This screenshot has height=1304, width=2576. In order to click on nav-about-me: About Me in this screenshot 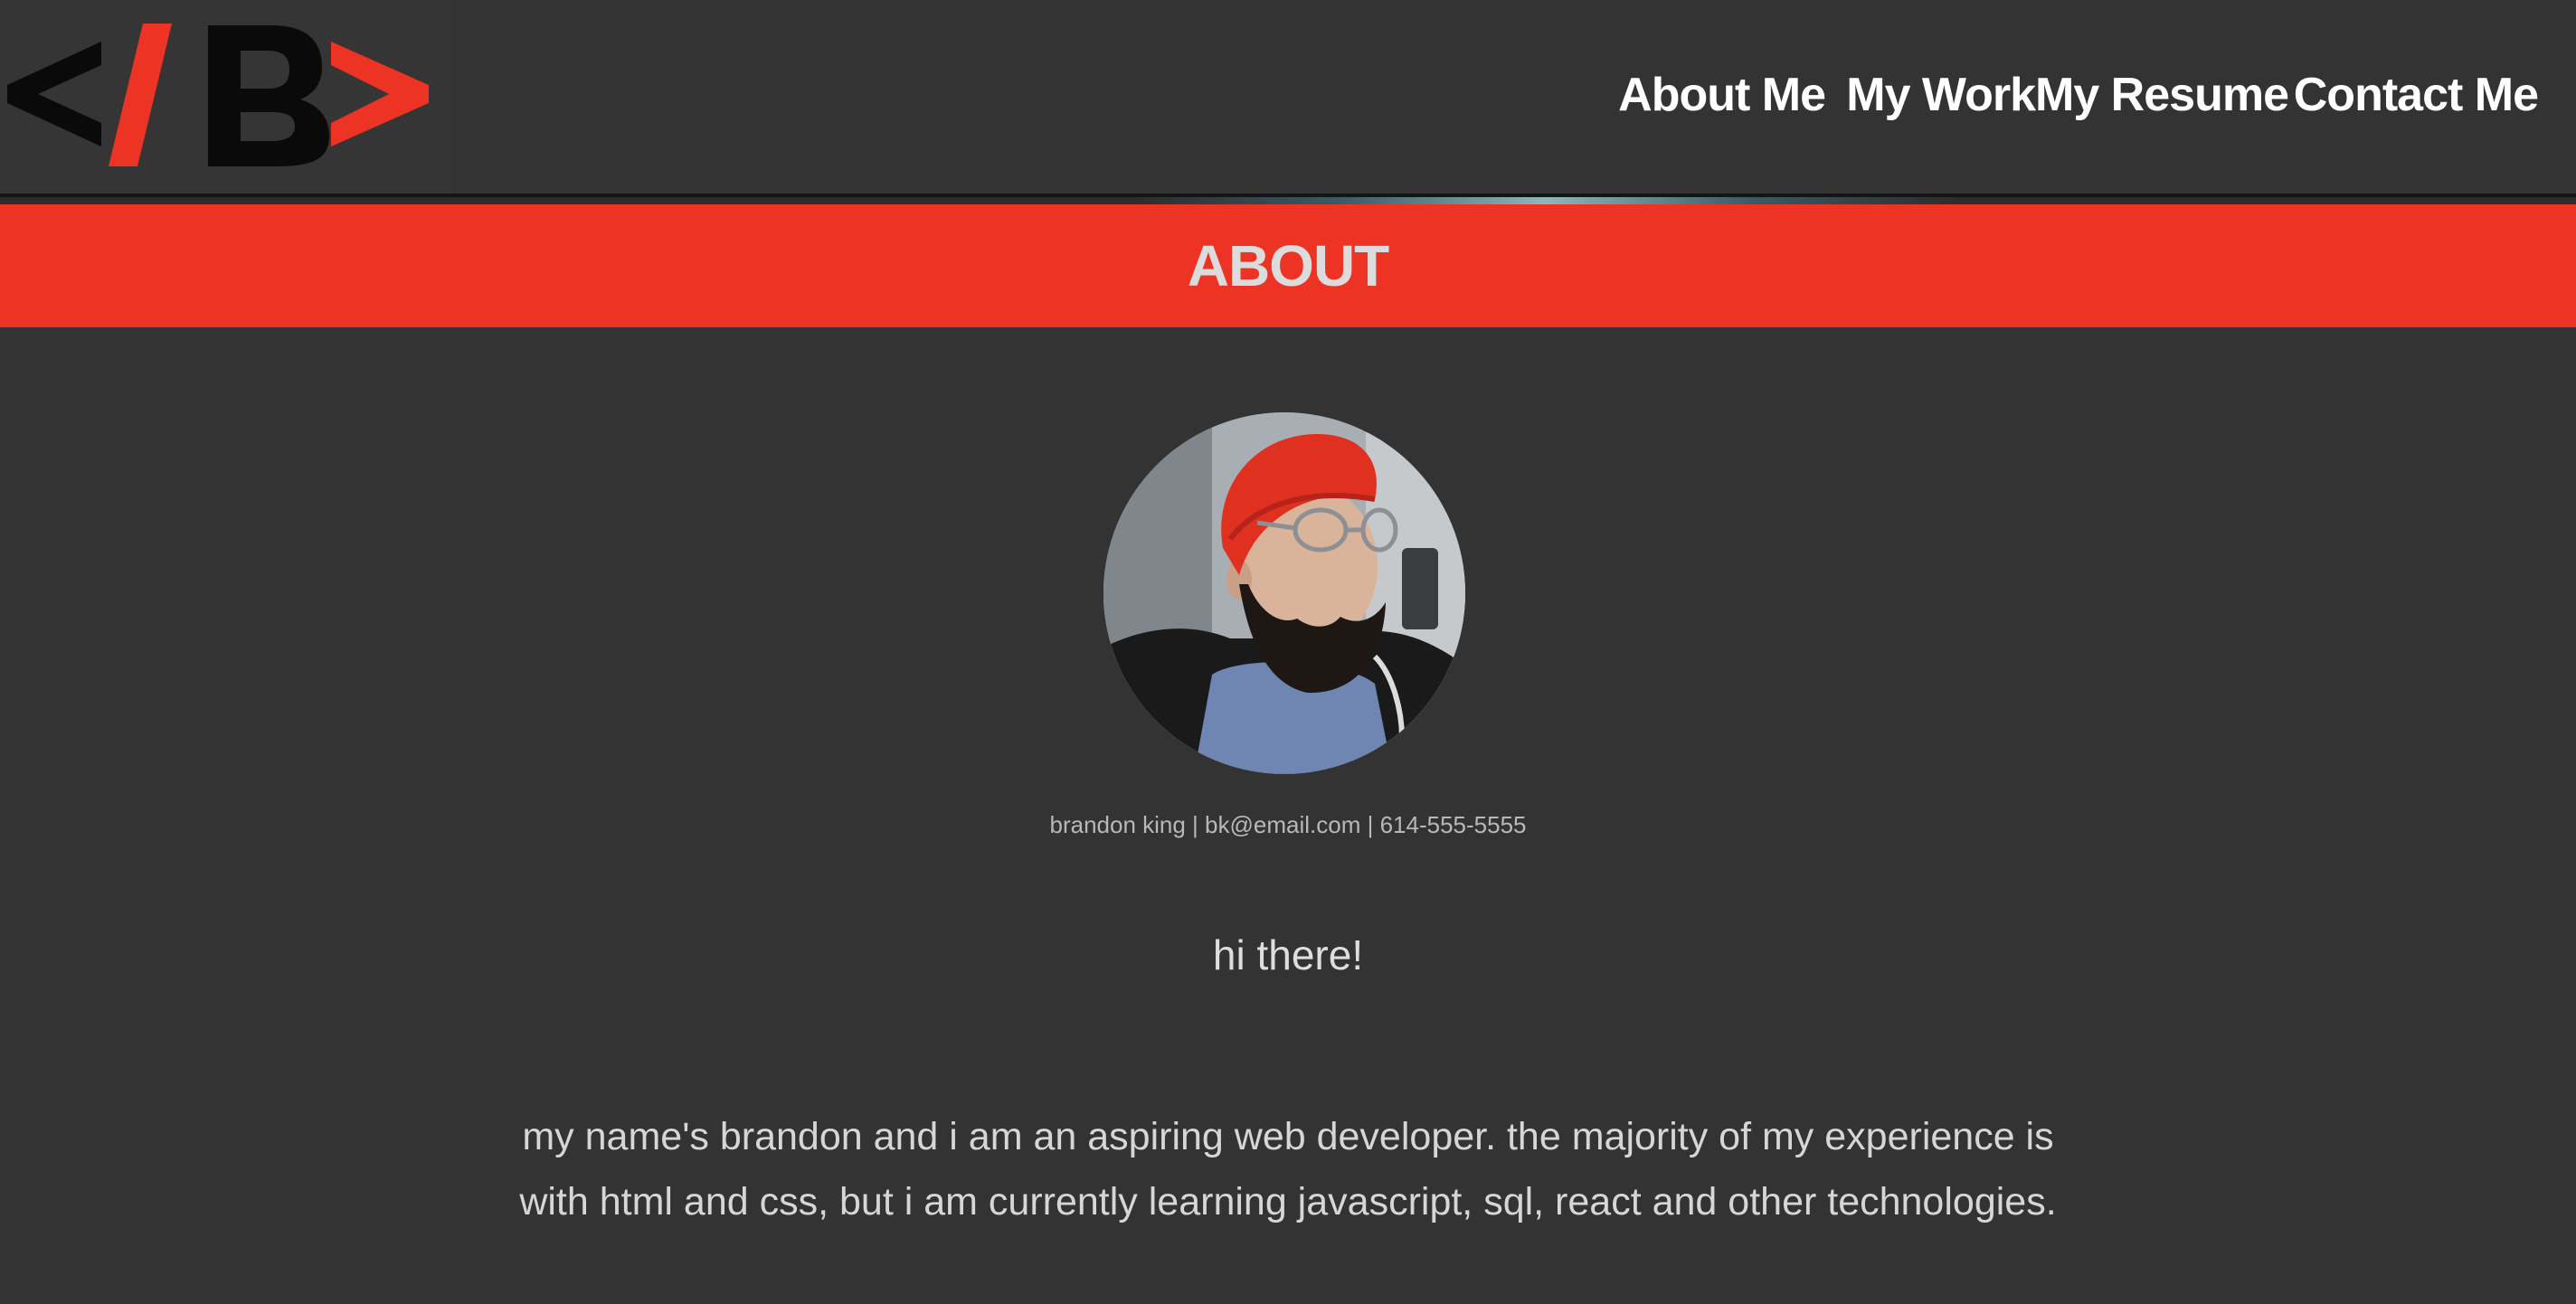, I will do `click(1722, 95)`.